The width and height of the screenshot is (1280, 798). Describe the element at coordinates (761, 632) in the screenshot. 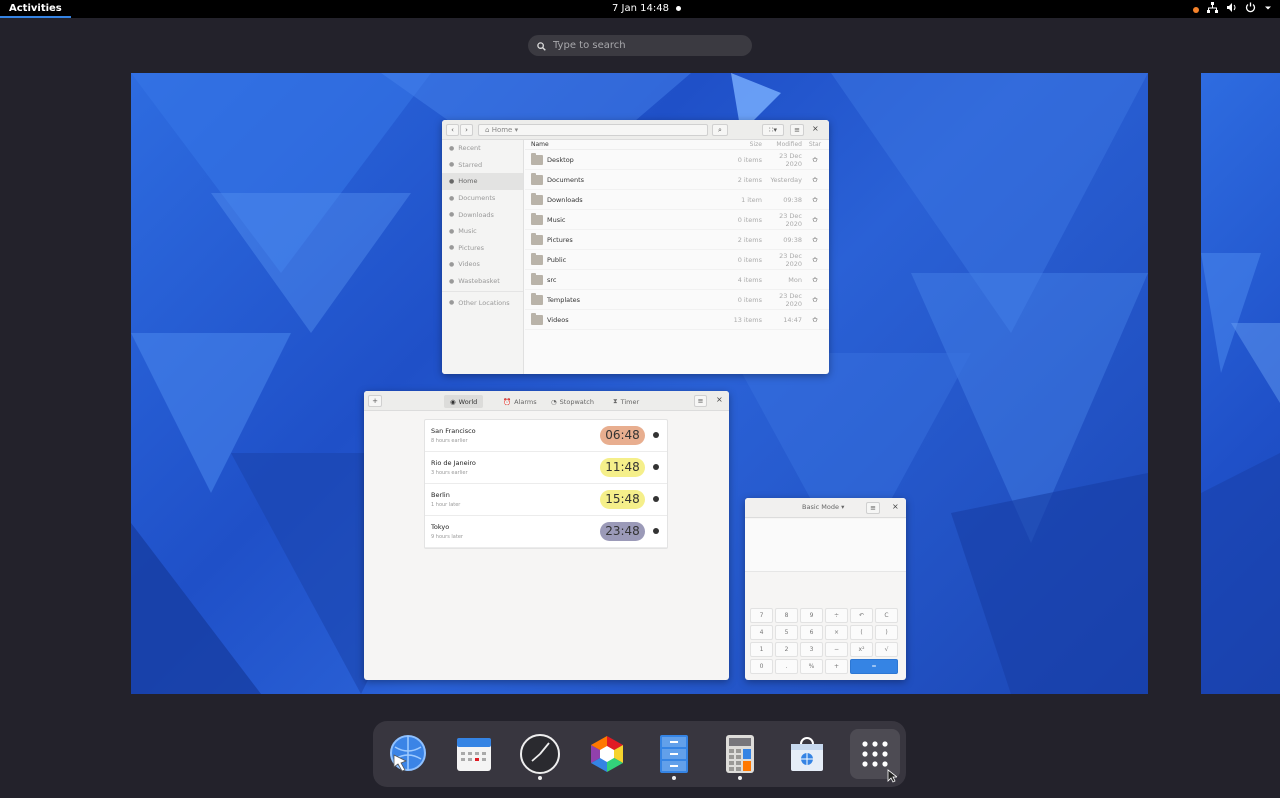

I see `calc-key: 4` at that location.